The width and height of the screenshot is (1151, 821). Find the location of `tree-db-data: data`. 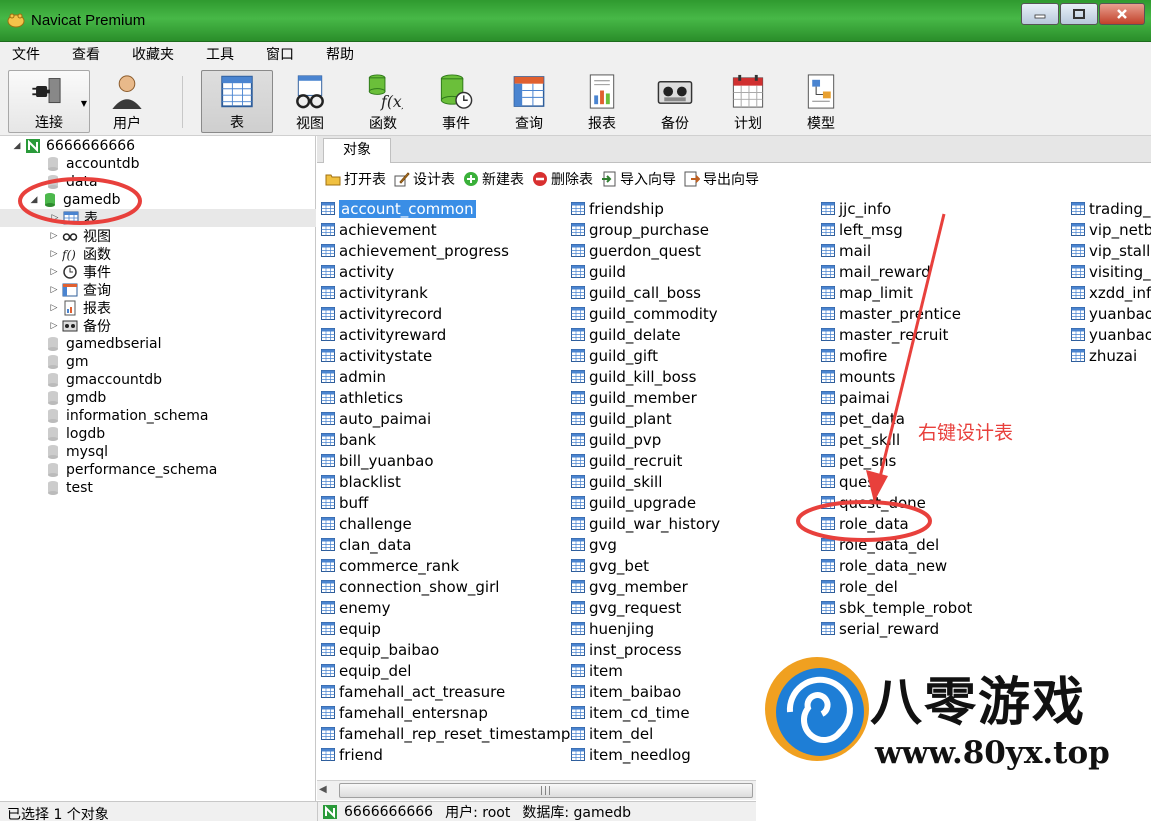

tree-db-data: data is located at coordinates (71, 182).